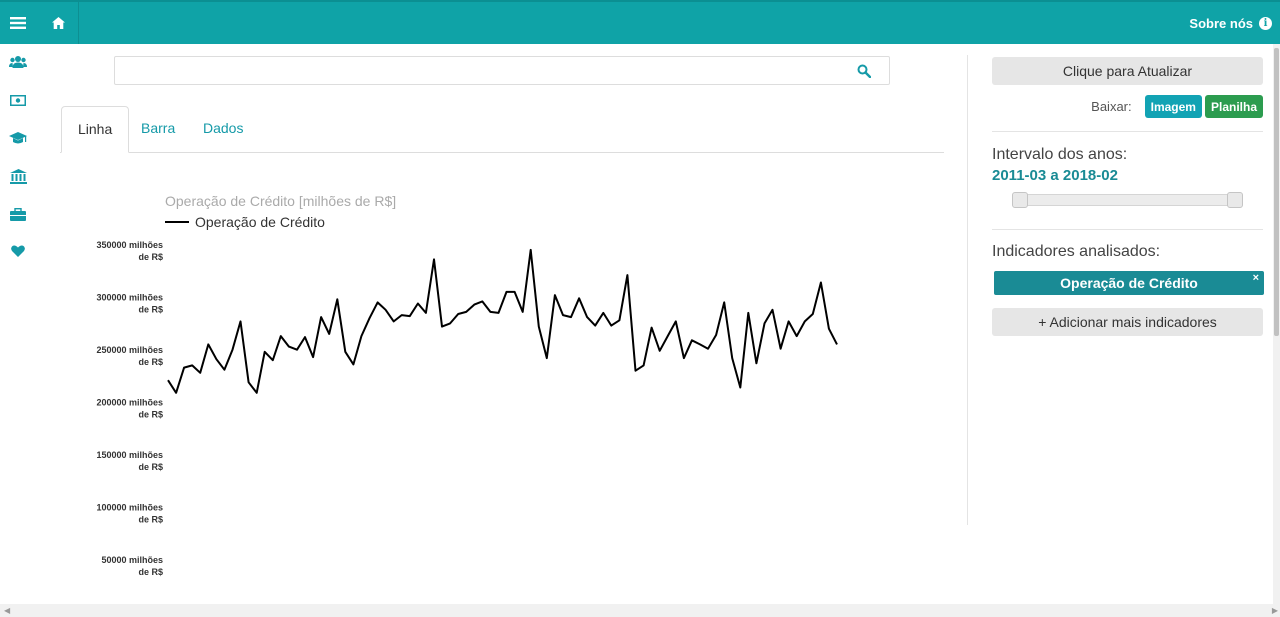  I want to click on download-row: Baixar: Imagem Planilha, so click(1177, 106).